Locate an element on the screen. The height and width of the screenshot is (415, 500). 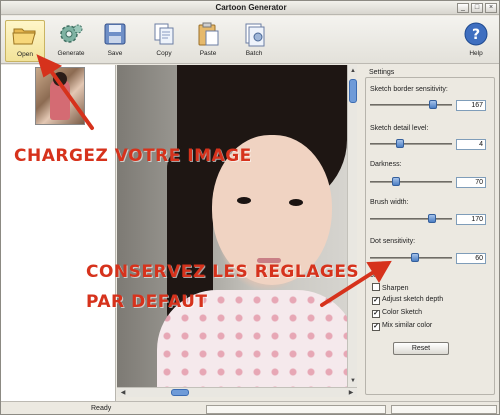
brush-width-value: 170 is located at coordinates (471, 219).